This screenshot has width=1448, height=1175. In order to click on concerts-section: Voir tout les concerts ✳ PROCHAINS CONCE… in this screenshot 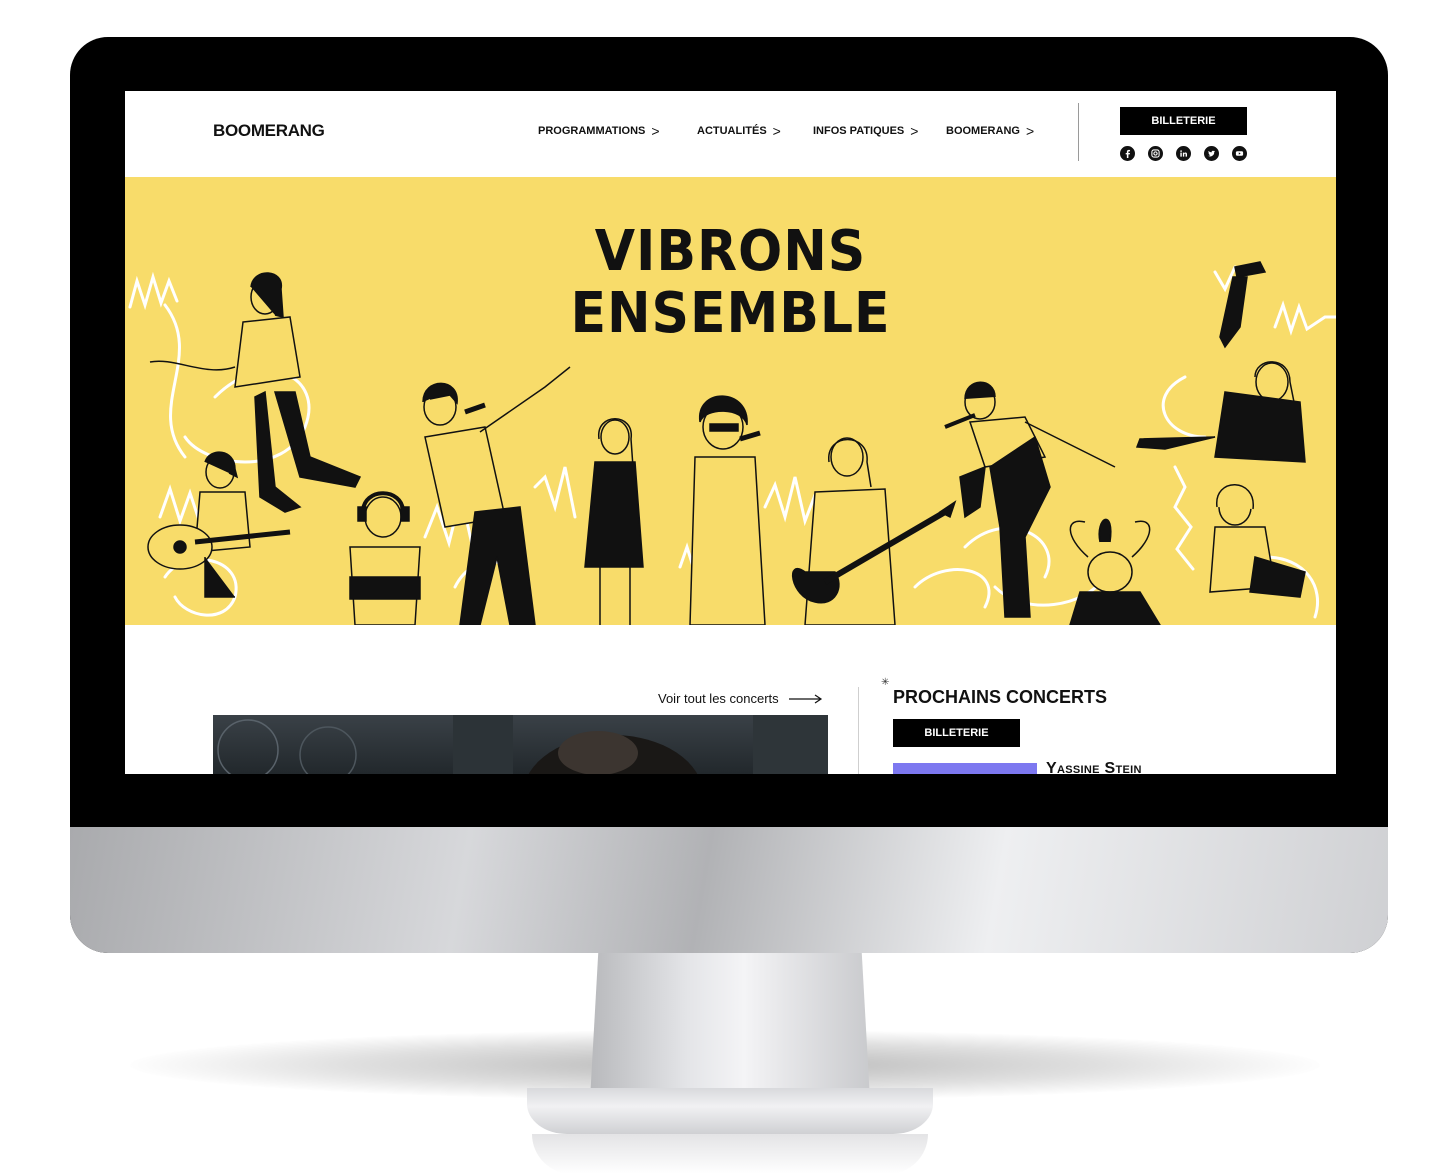, I will do `click(730, 699)`.